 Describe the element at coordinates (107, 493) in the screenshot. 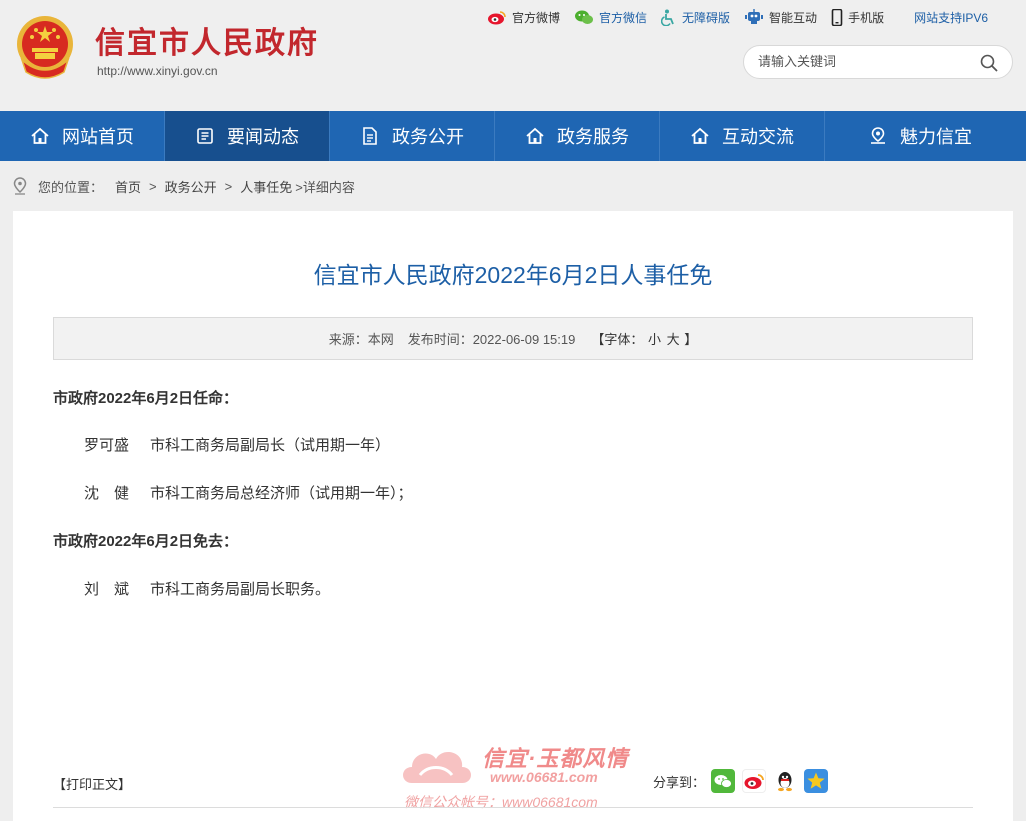

I see `person-name: 沈 健` at that location.